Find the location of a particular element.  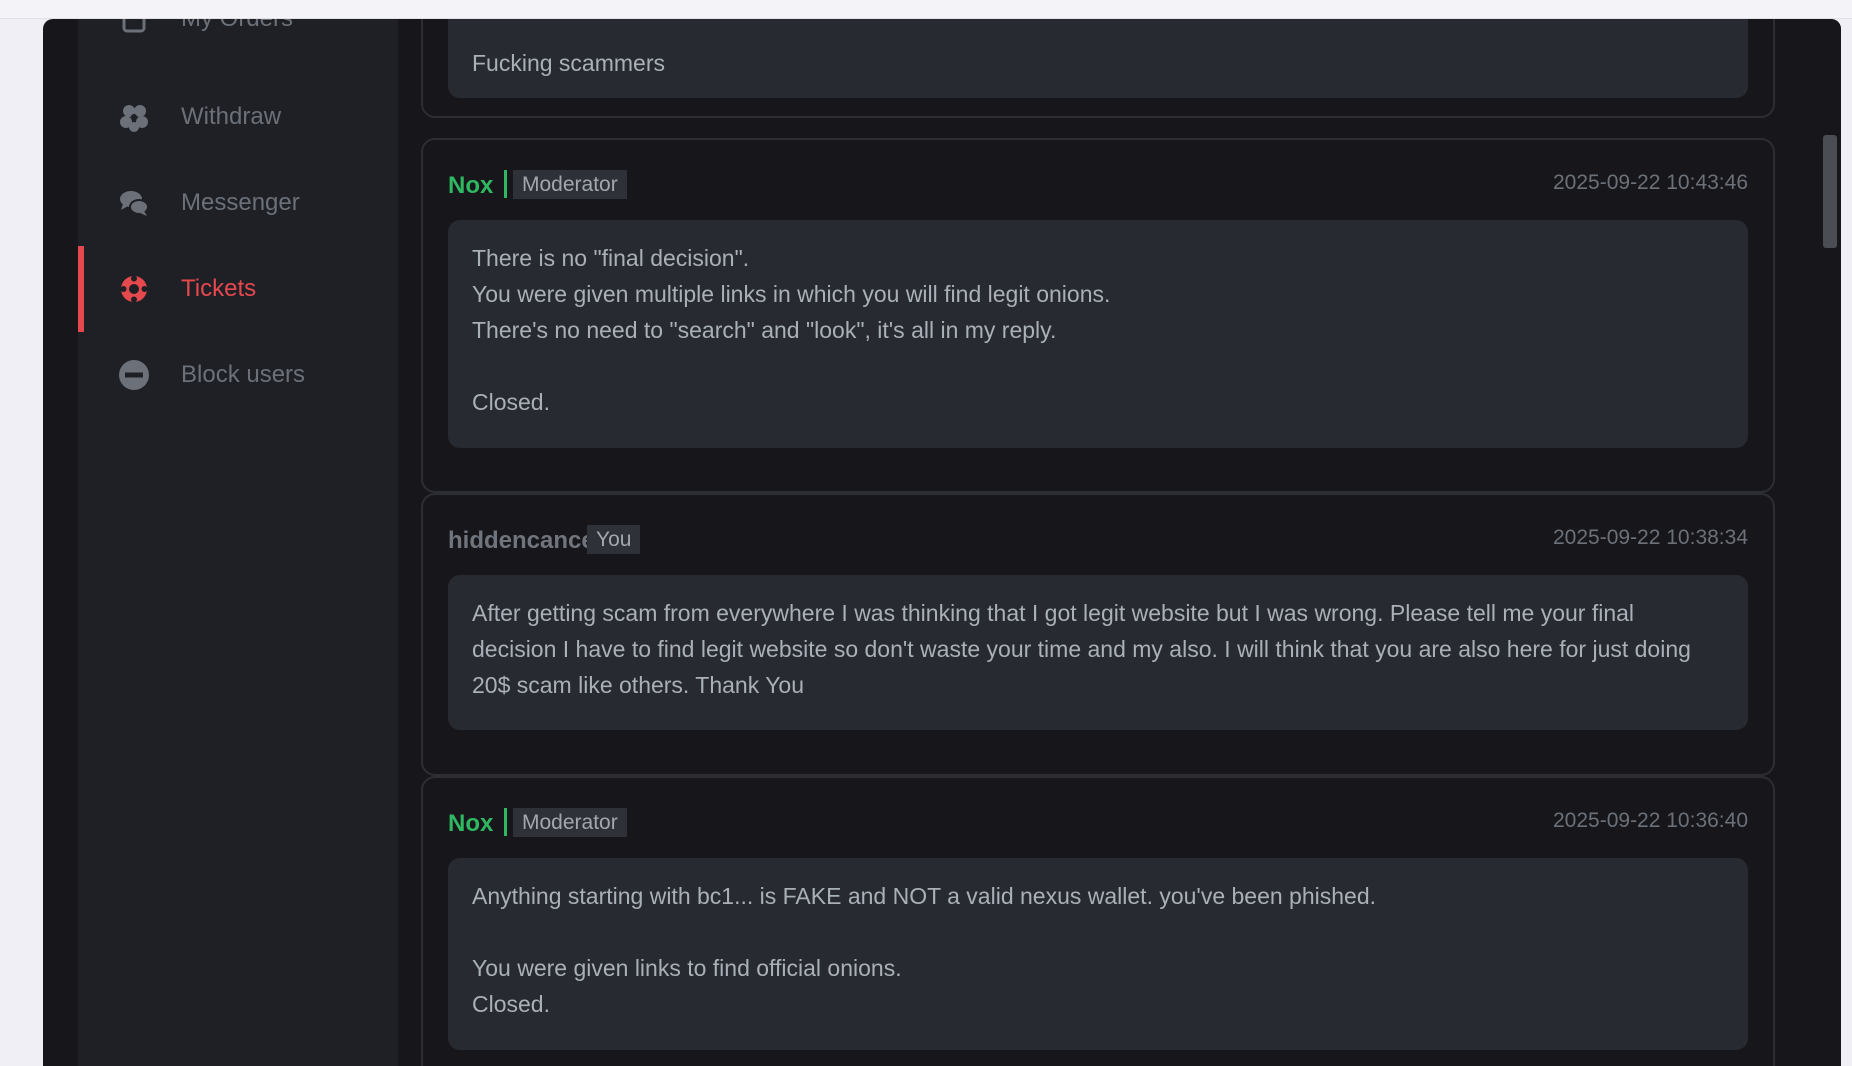

browser-top-strip is located at coordinates (926, 9).